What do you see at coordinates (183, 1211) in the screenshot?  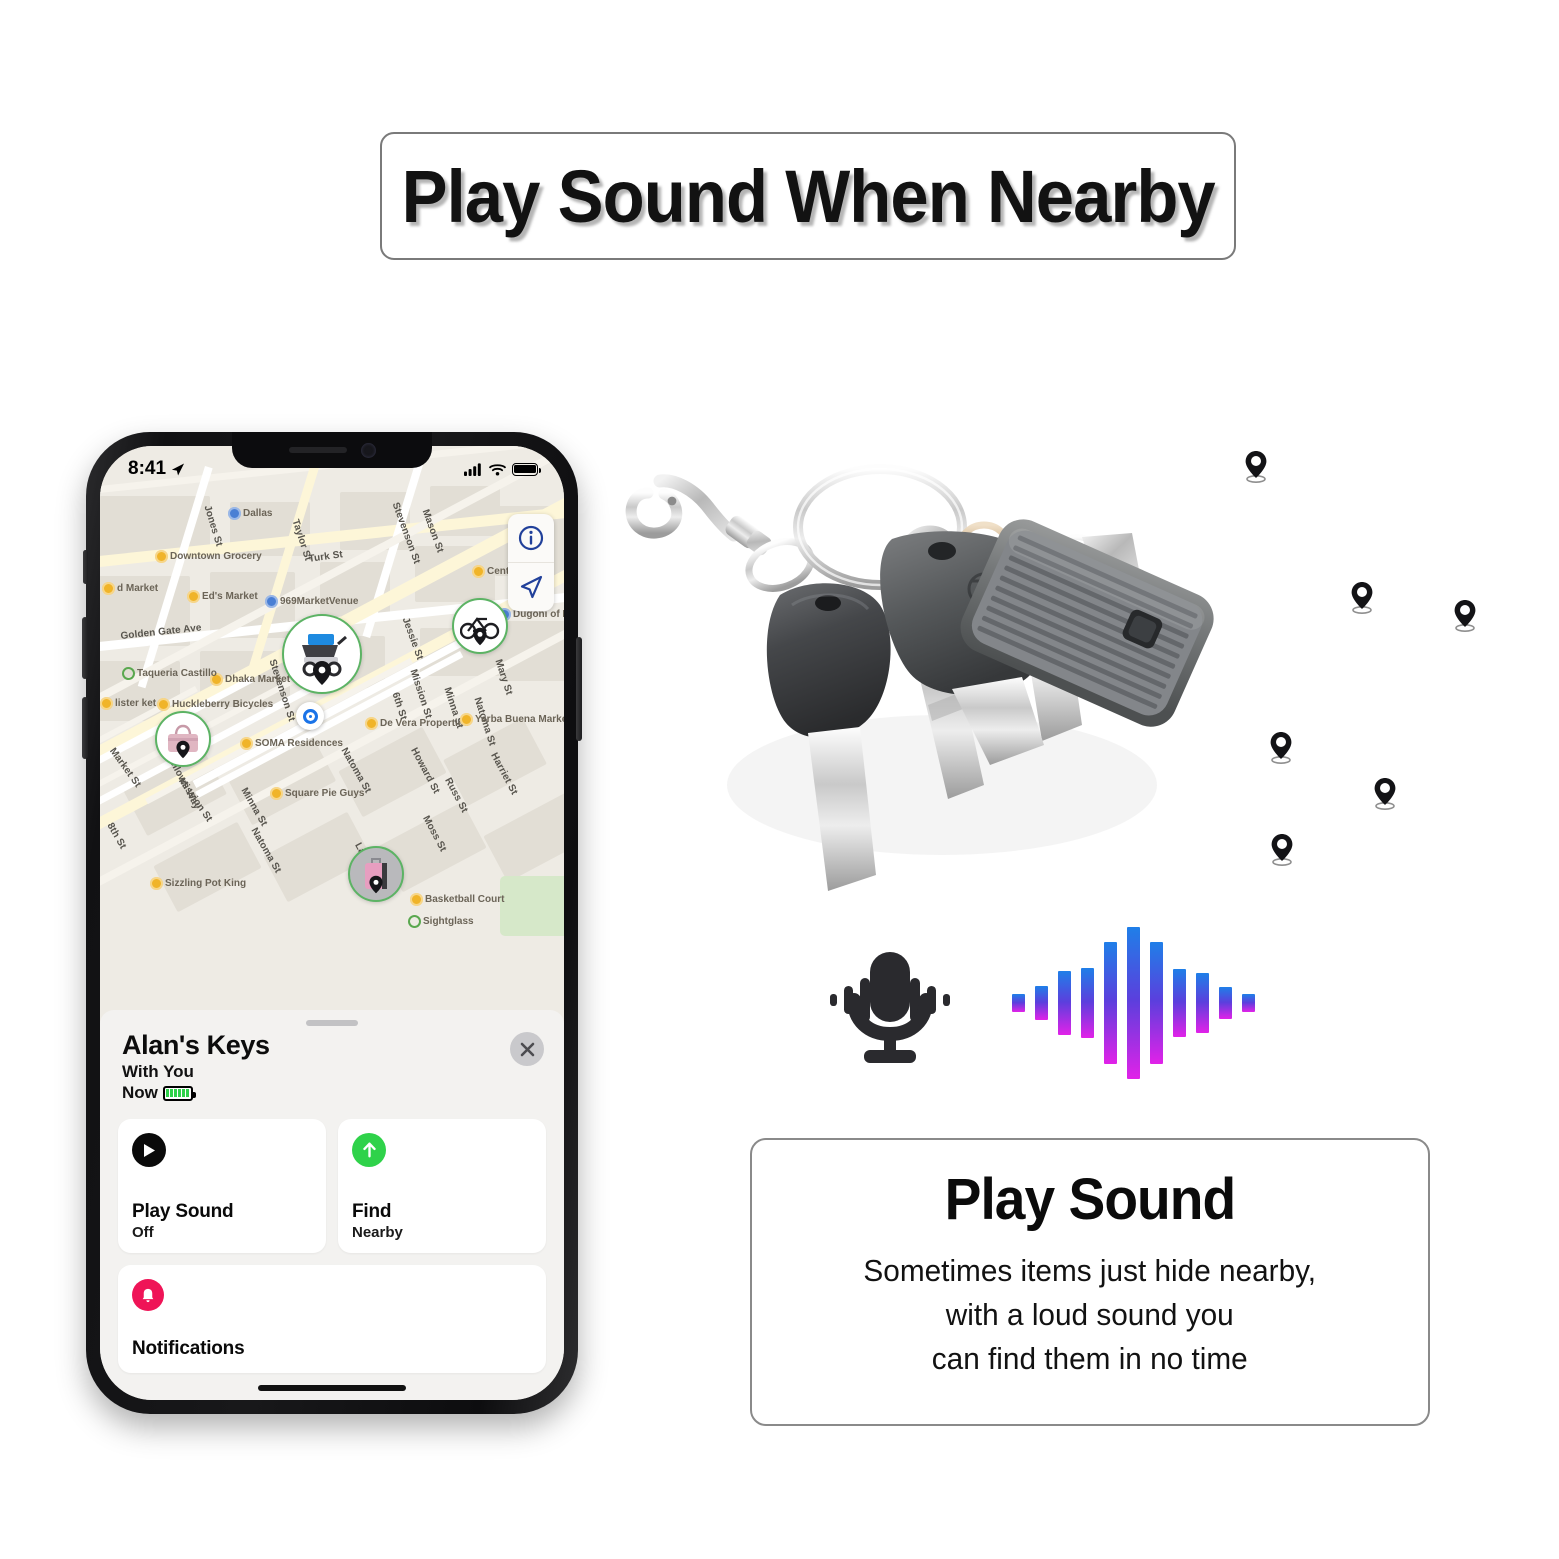 I see `play-sound-label: Play Sound` at bounding box center [183, 1211].